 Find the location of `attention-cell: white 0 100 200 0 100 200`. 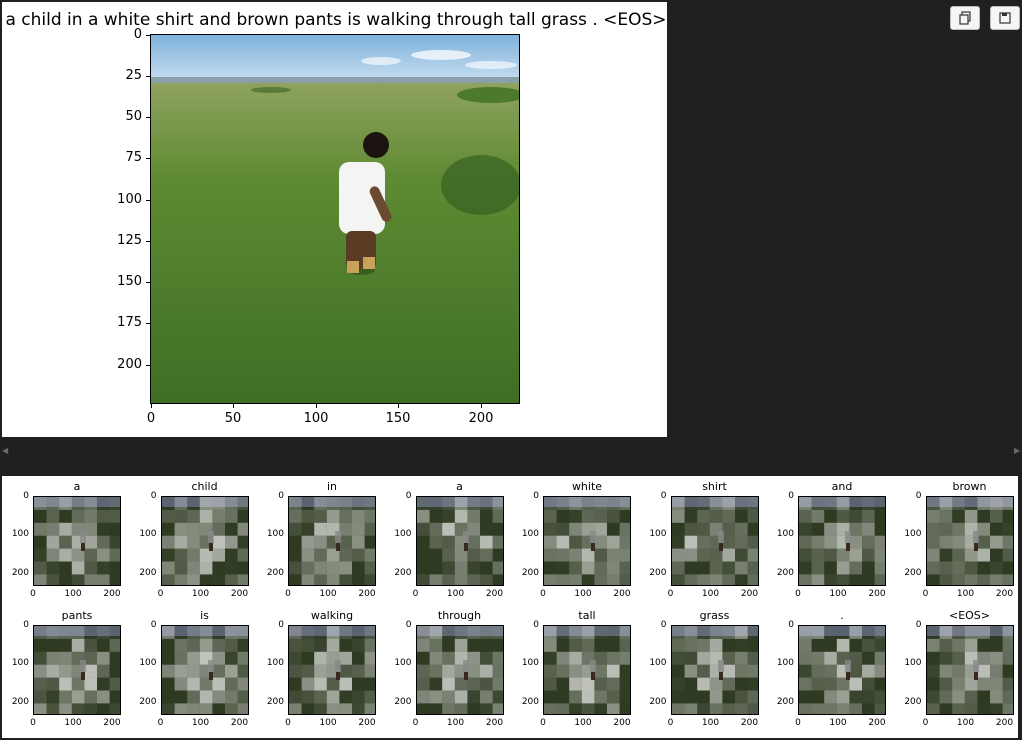

attention-cell: white 0 100 200 0 100 200 is located at coordinates (575, 542).